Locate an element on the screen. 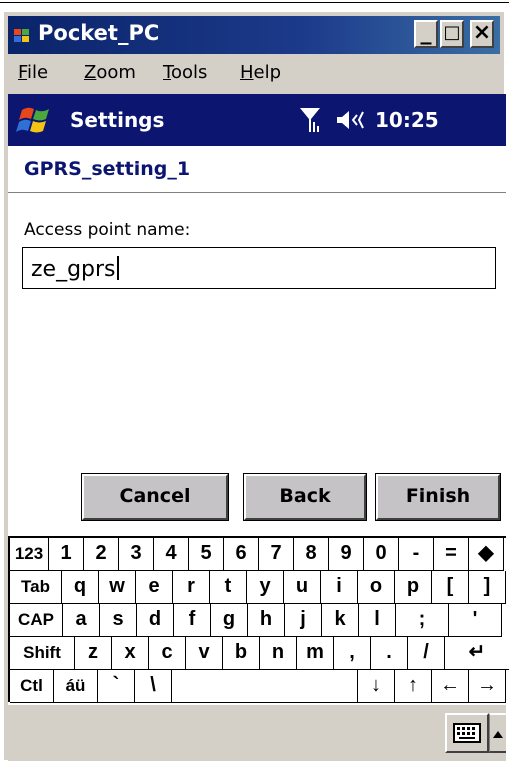 This screenshot has width=509, height=761. divider is located at coordinates (257, 192).